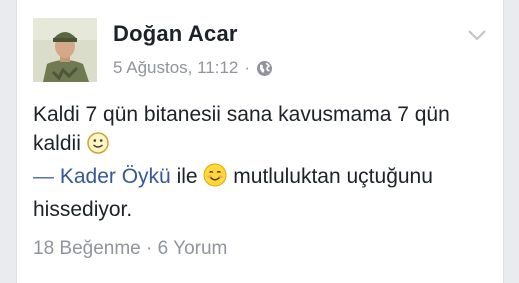 The height and width of the screenshot is (283, 519). Describe the element at coordinates (97, 147) in the screenshot. I see `smile-emoji-icon` at that location.